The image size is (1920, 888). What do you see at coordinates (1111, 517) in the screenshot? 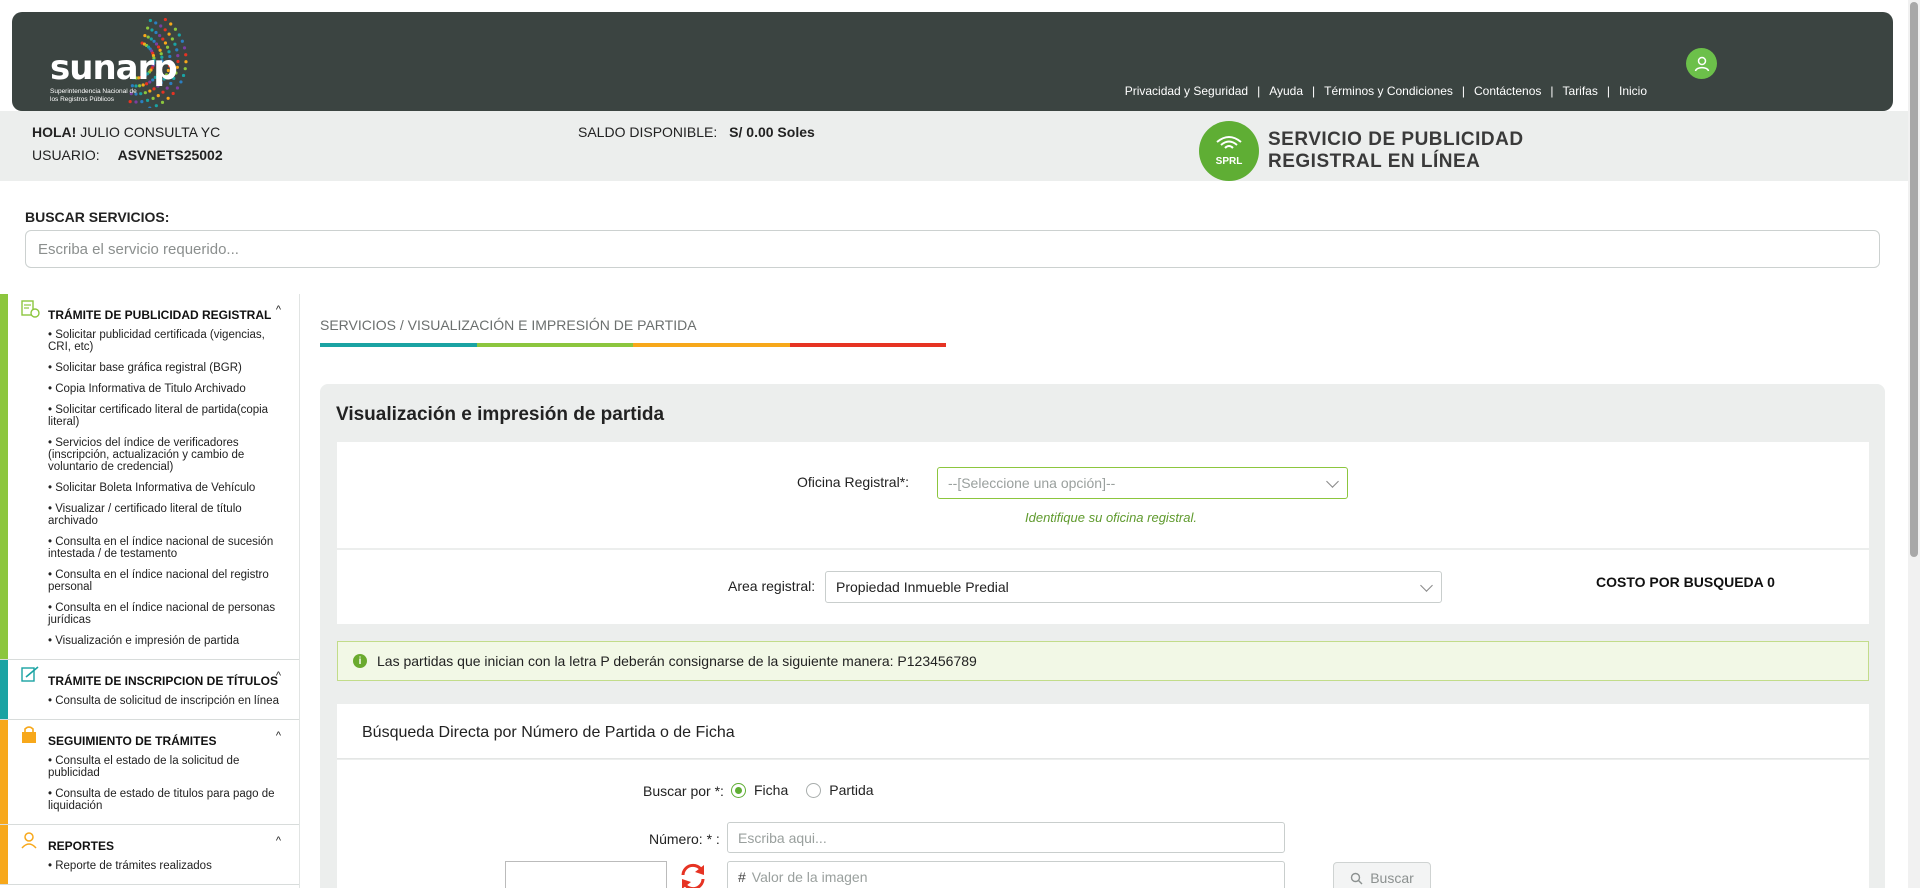
I see `oficina-hint: Identifique su oficina registral.` at bounding box center [1111, 517].